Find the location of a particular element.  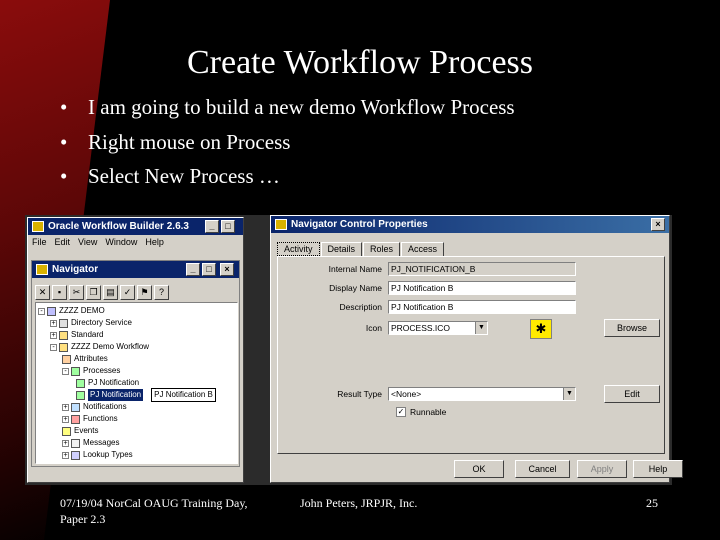

description-field: PJ Notification B is located at coordinates (482, 307).